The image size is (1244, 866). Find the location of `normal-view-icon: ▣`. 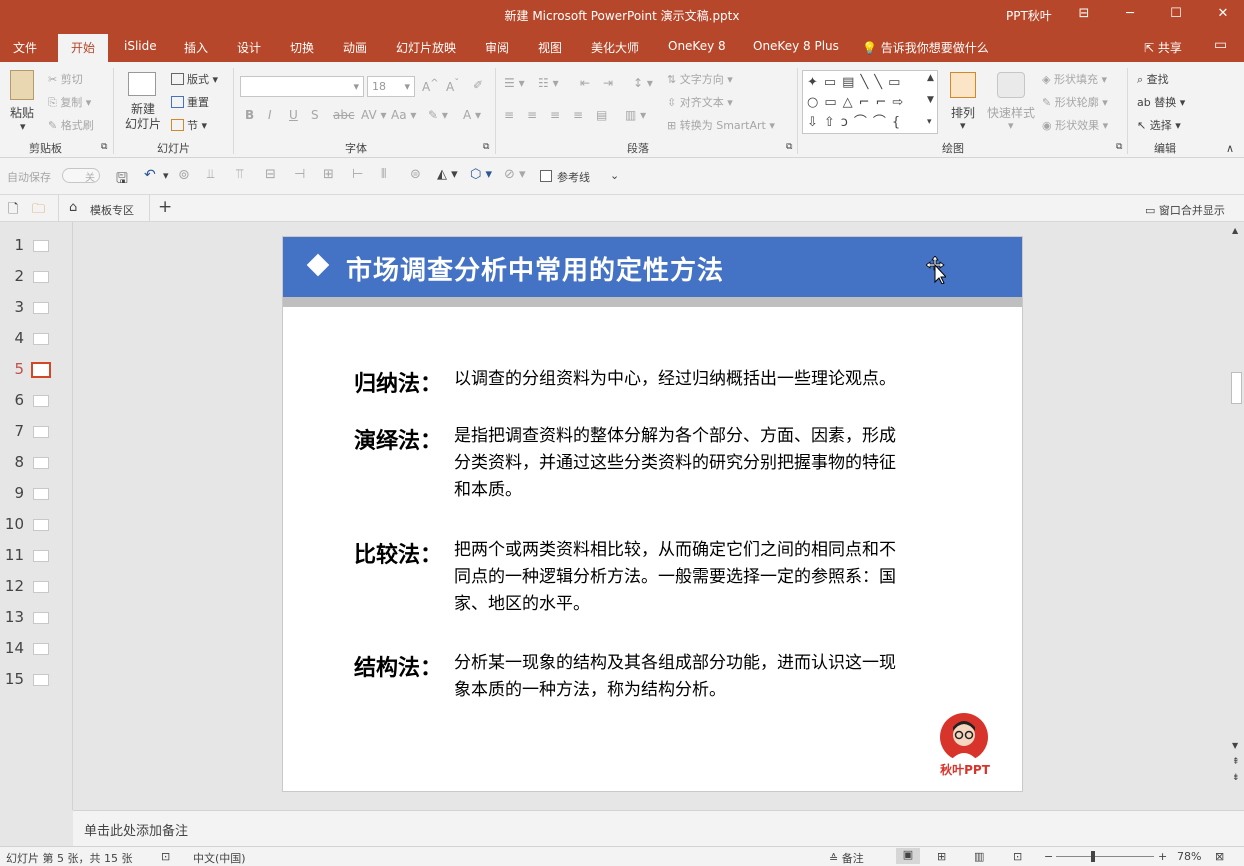

normal-view-icon: ▣ is located at coordinates (908, 856).